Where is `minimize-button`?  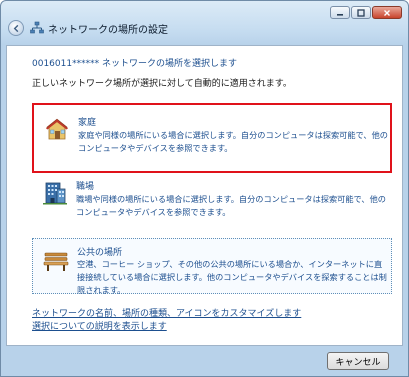 minimize-button is located at coordinates (340, 12).